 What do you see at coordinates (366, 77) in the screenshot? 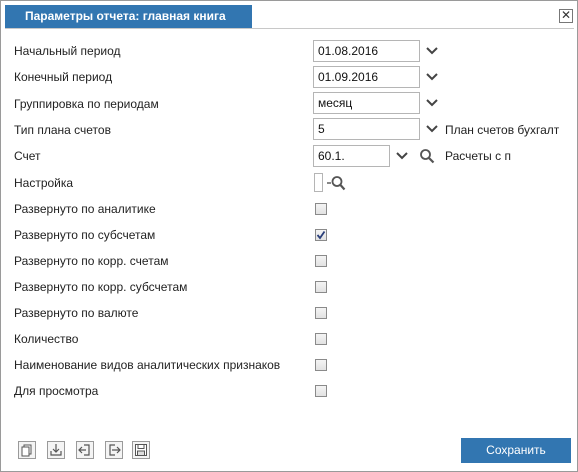
I see `end-period-field: 01.09.2016` at bounding box center [366, 77].